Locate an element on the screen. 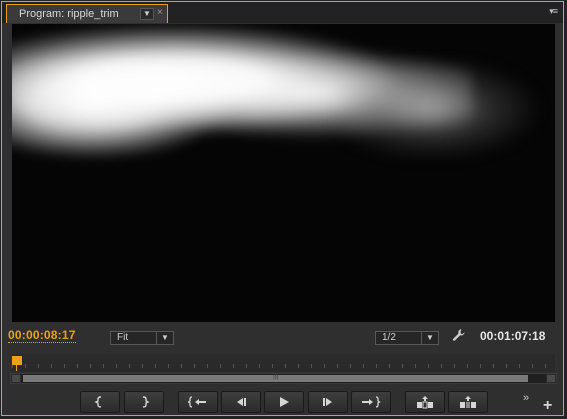  play-icon is located at coordinates (284, 402).